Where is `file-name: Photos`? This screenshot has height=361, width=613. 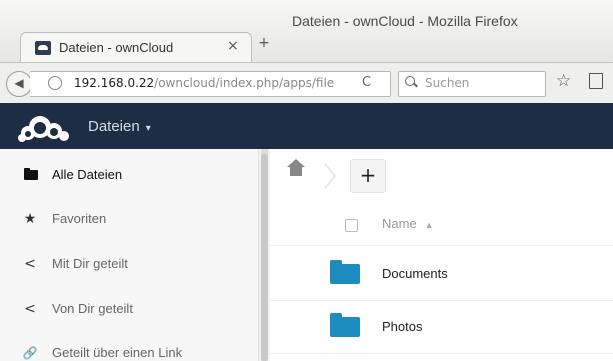
file-name: Photos is located at coordinates (402, 326).